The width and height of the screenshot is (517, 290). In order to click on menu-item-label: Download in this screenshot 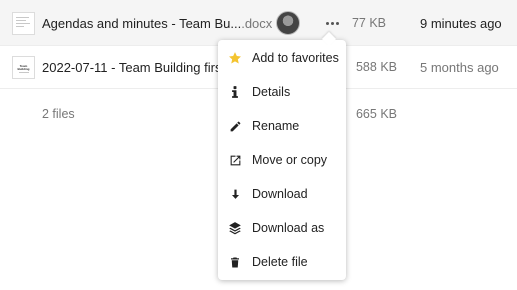, I will do `click(280, 194)`.